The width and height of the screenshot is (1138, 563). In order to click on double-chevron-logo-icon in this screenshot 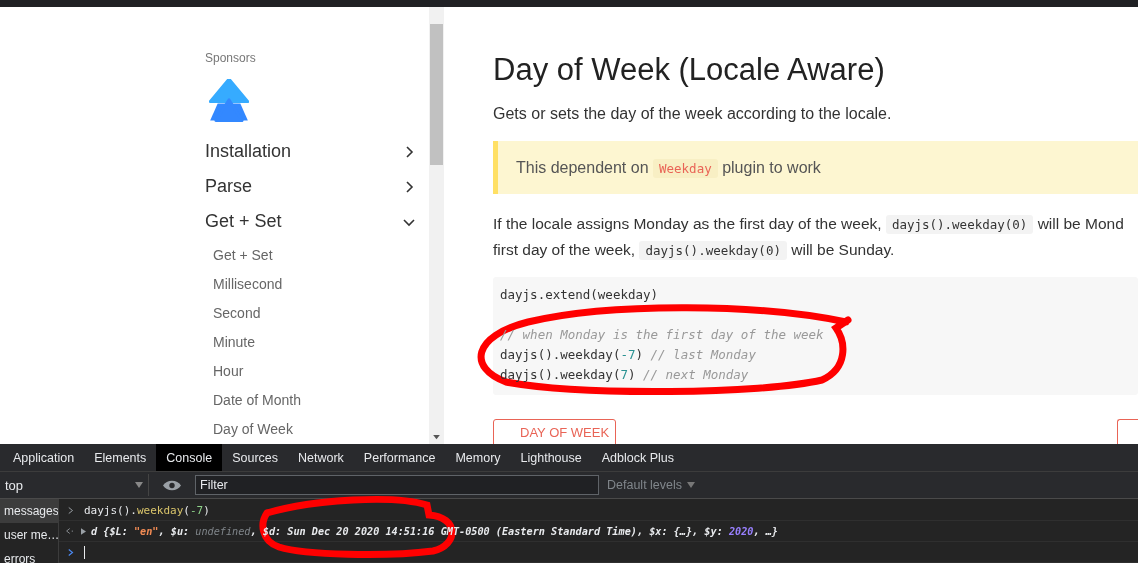, I will do `click(229, 101)`.